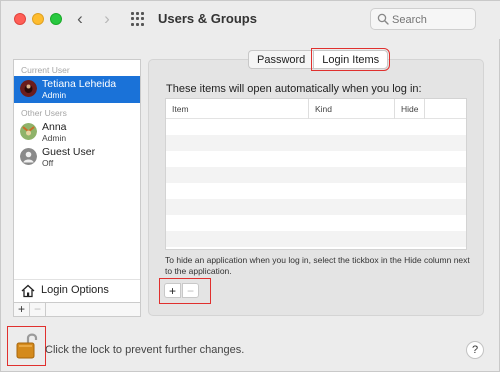 The height and width of the screenshot is (372, 500). What do you see at coordinates (28, 291) in the screenshot?
I see `house-icon` at bounding box center [28, 291].